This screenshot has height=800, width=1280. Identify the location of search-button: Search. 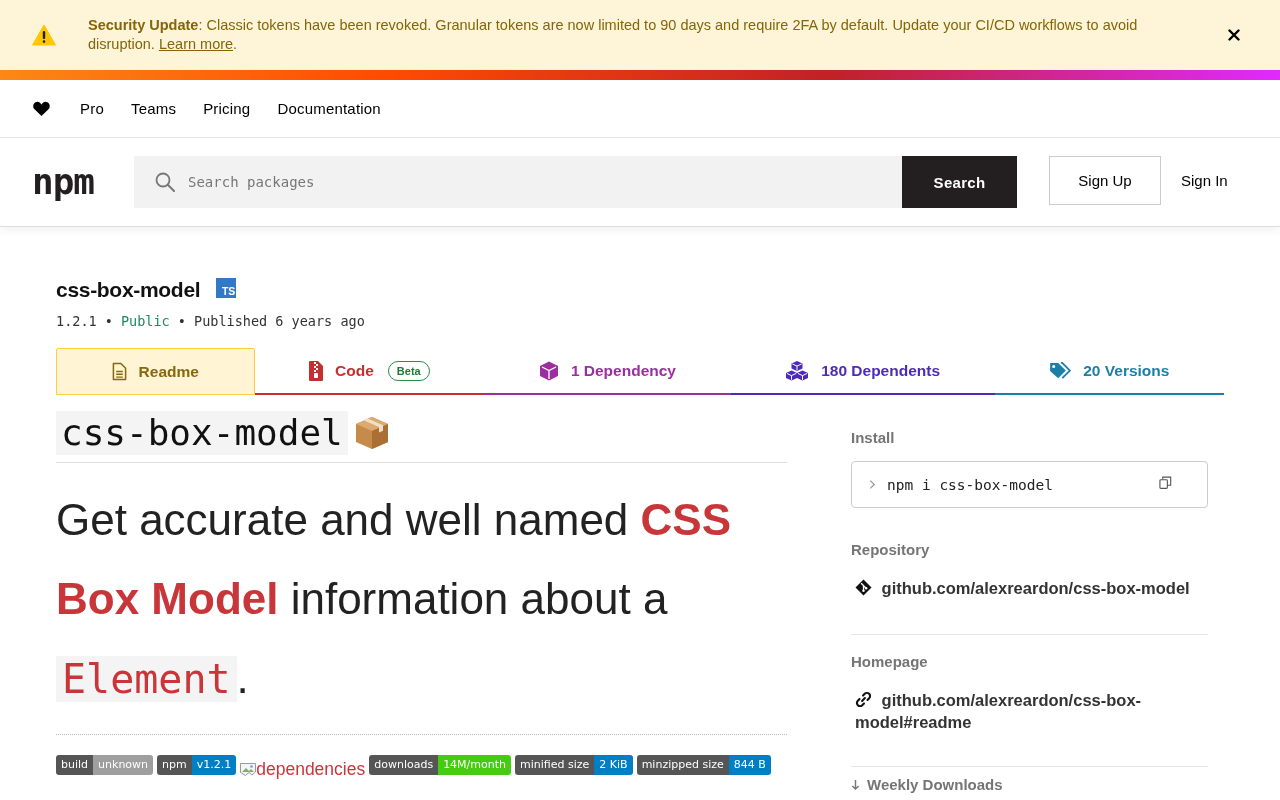
(959, 182).